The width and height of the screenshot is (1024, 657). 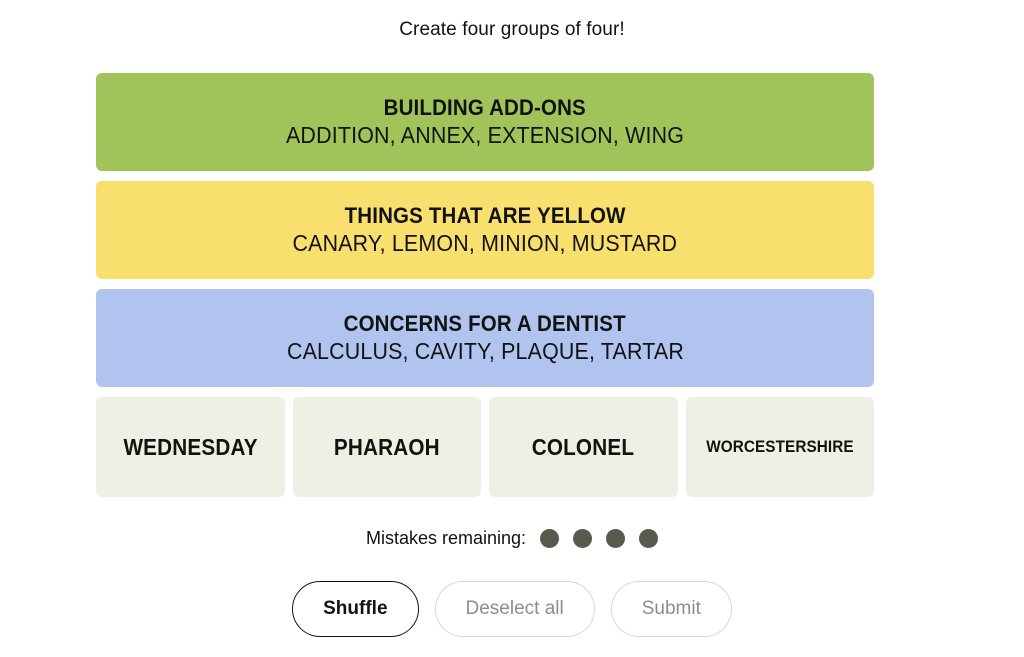 I want to click on solved-group-members: CANARY, LEMON, MINION, MUSTARD, so click(x=485, y=243).